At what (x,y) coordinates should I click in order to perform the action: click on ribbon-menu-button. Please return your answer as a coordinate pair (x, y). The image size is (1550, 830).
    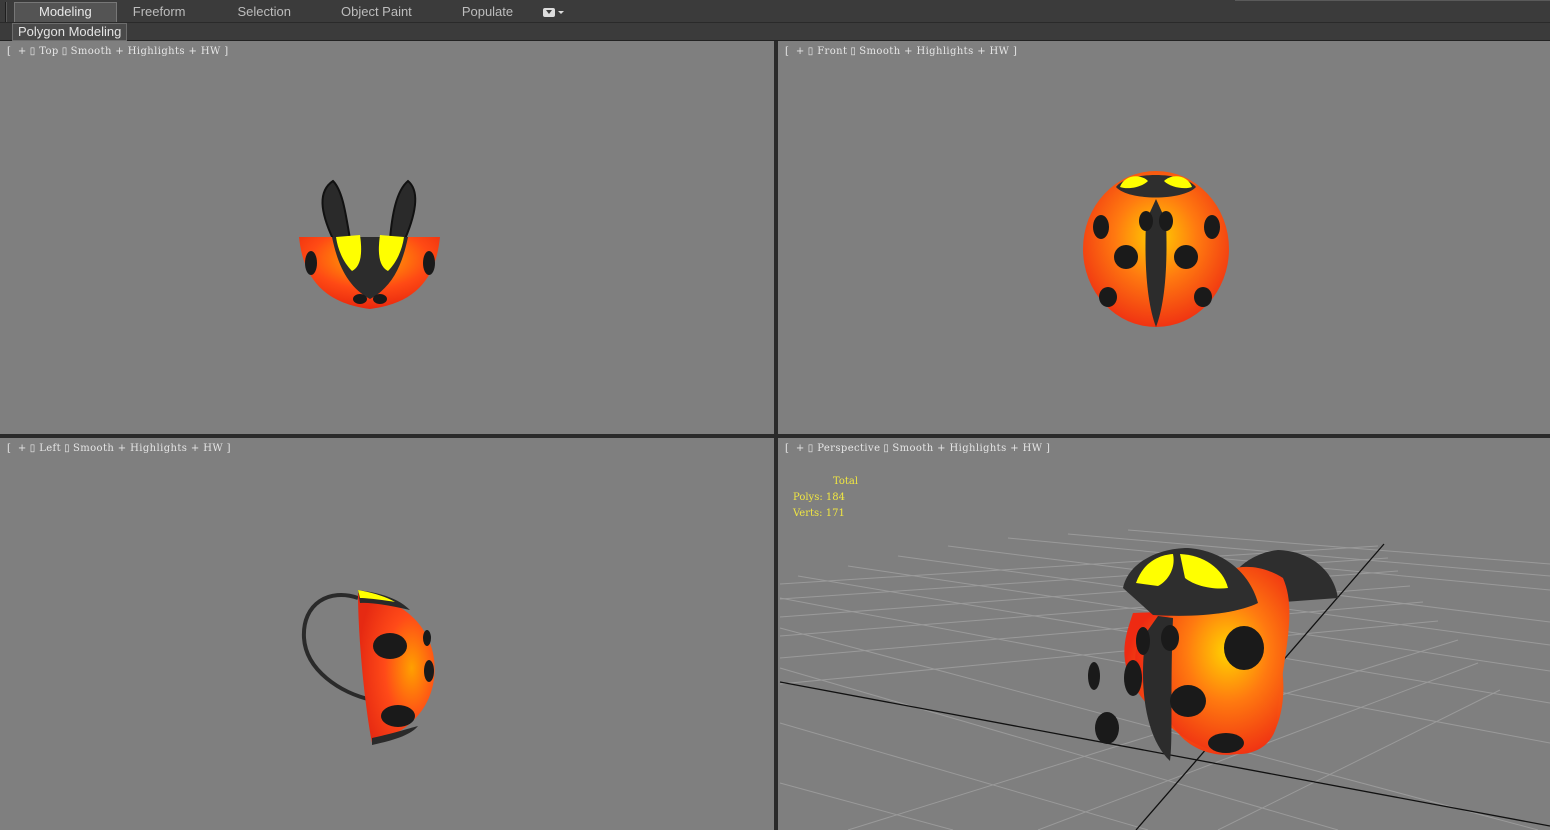
    Looking at the image, I should click on (555, 12).